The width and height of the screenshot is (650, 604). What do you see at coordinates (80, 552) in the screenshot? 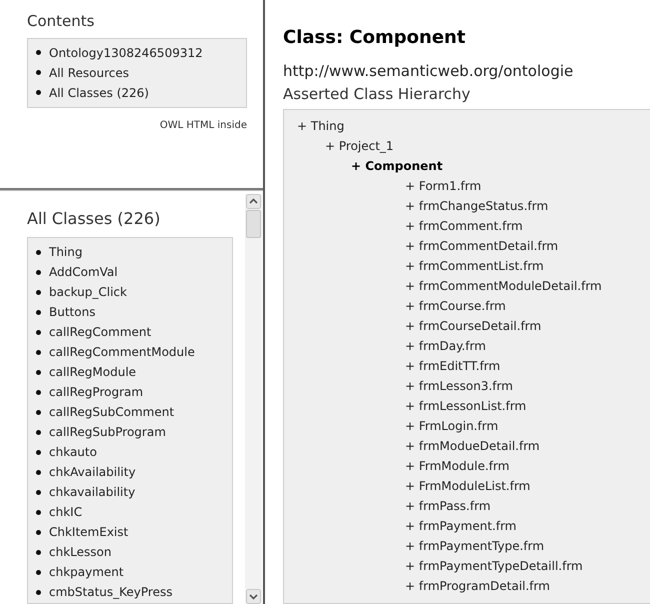
I see `list-link: chkLesson` at bounding box center [80, 552].